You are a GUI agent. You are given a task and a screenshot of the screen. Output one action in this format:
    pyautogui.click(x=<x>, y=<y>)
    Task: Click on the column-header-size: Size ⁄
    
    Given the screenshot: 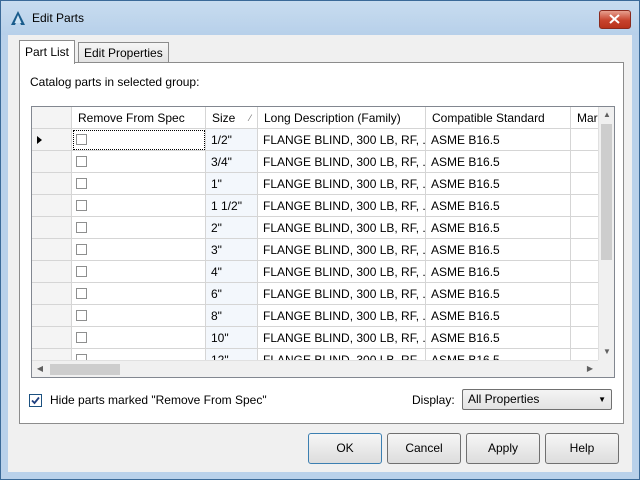 What is the action you would take?
    pyautogui.click(x=232, y=118)
    